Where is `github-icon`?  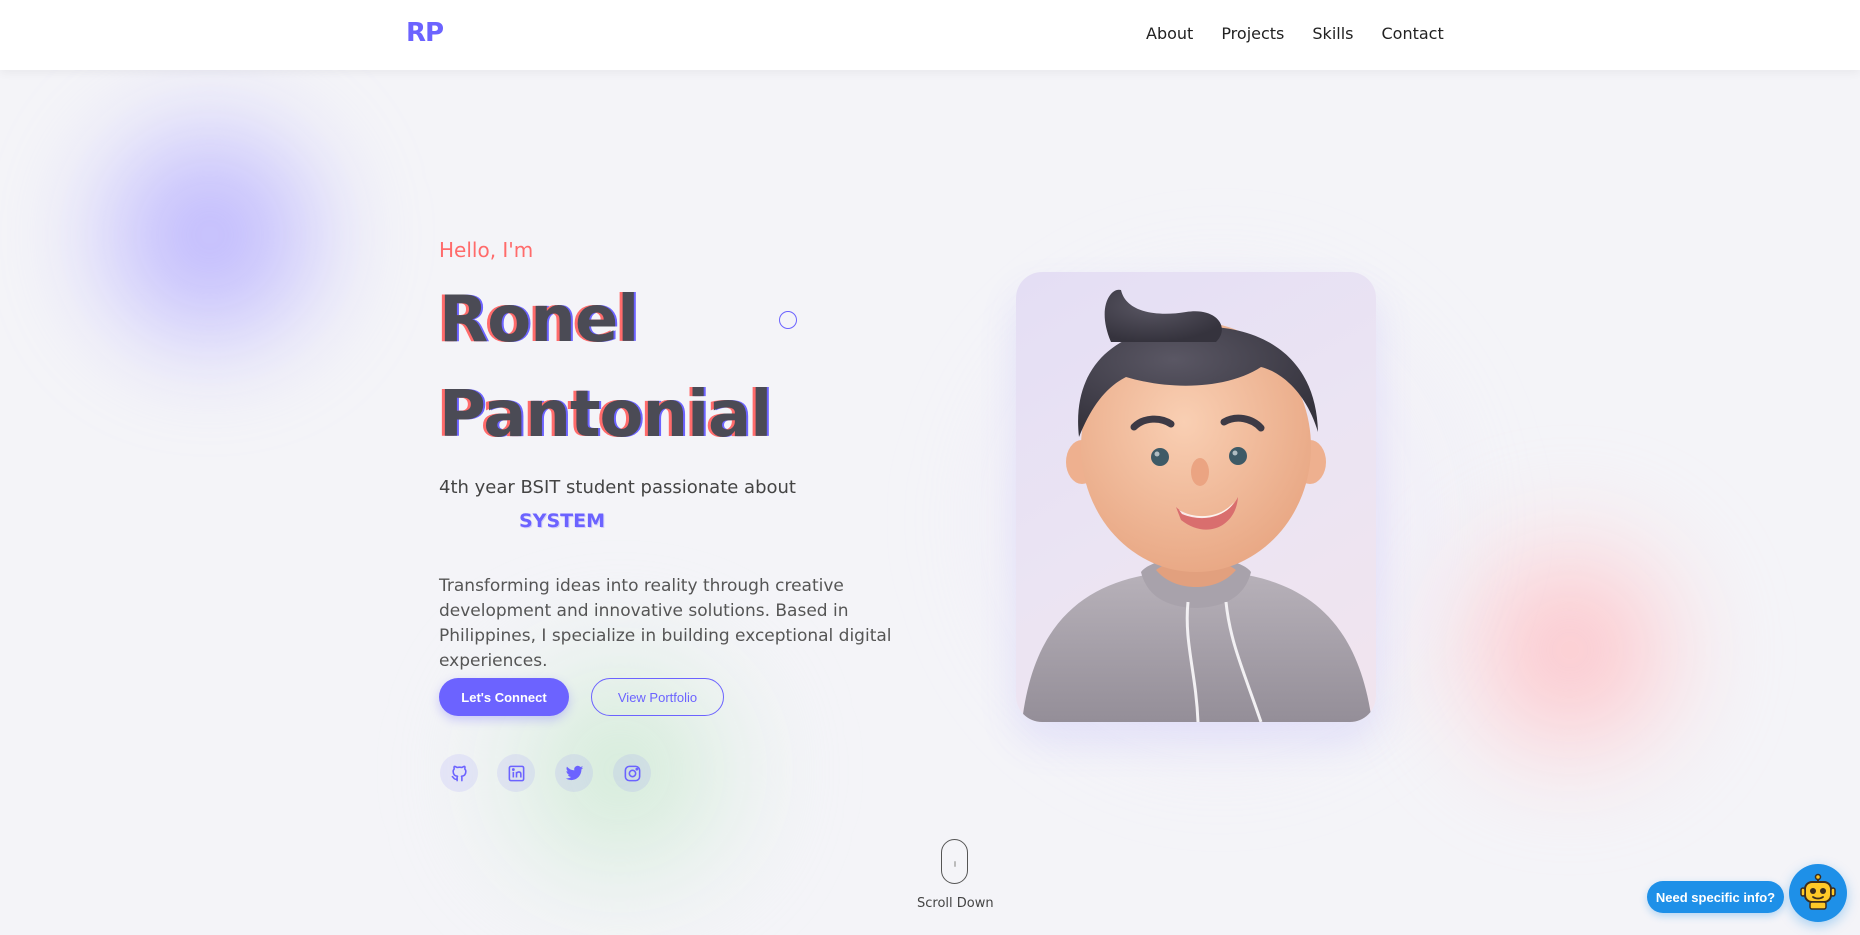 github-icon is located at coordinates (459, 773).